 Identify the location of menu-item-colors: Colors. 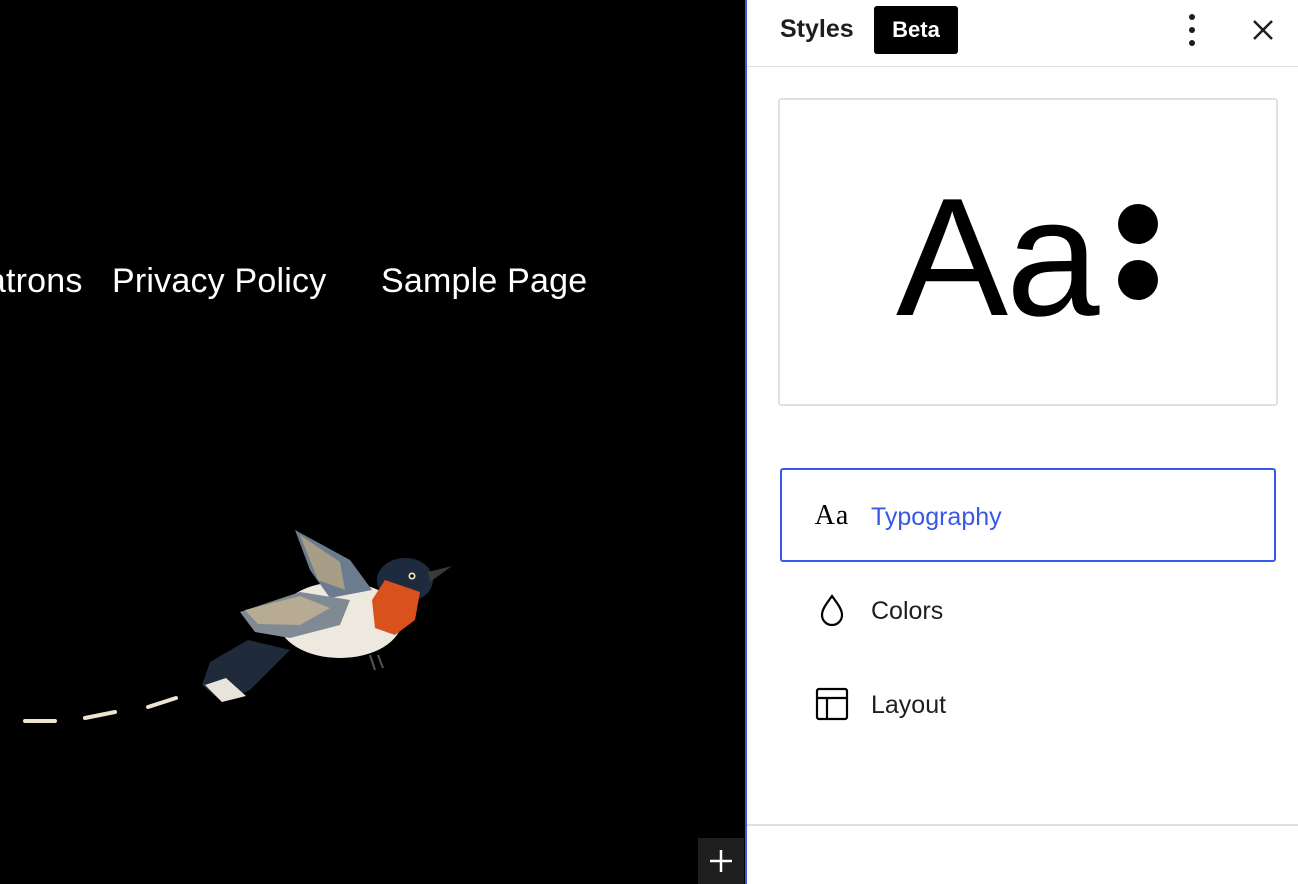
(1028, 609).